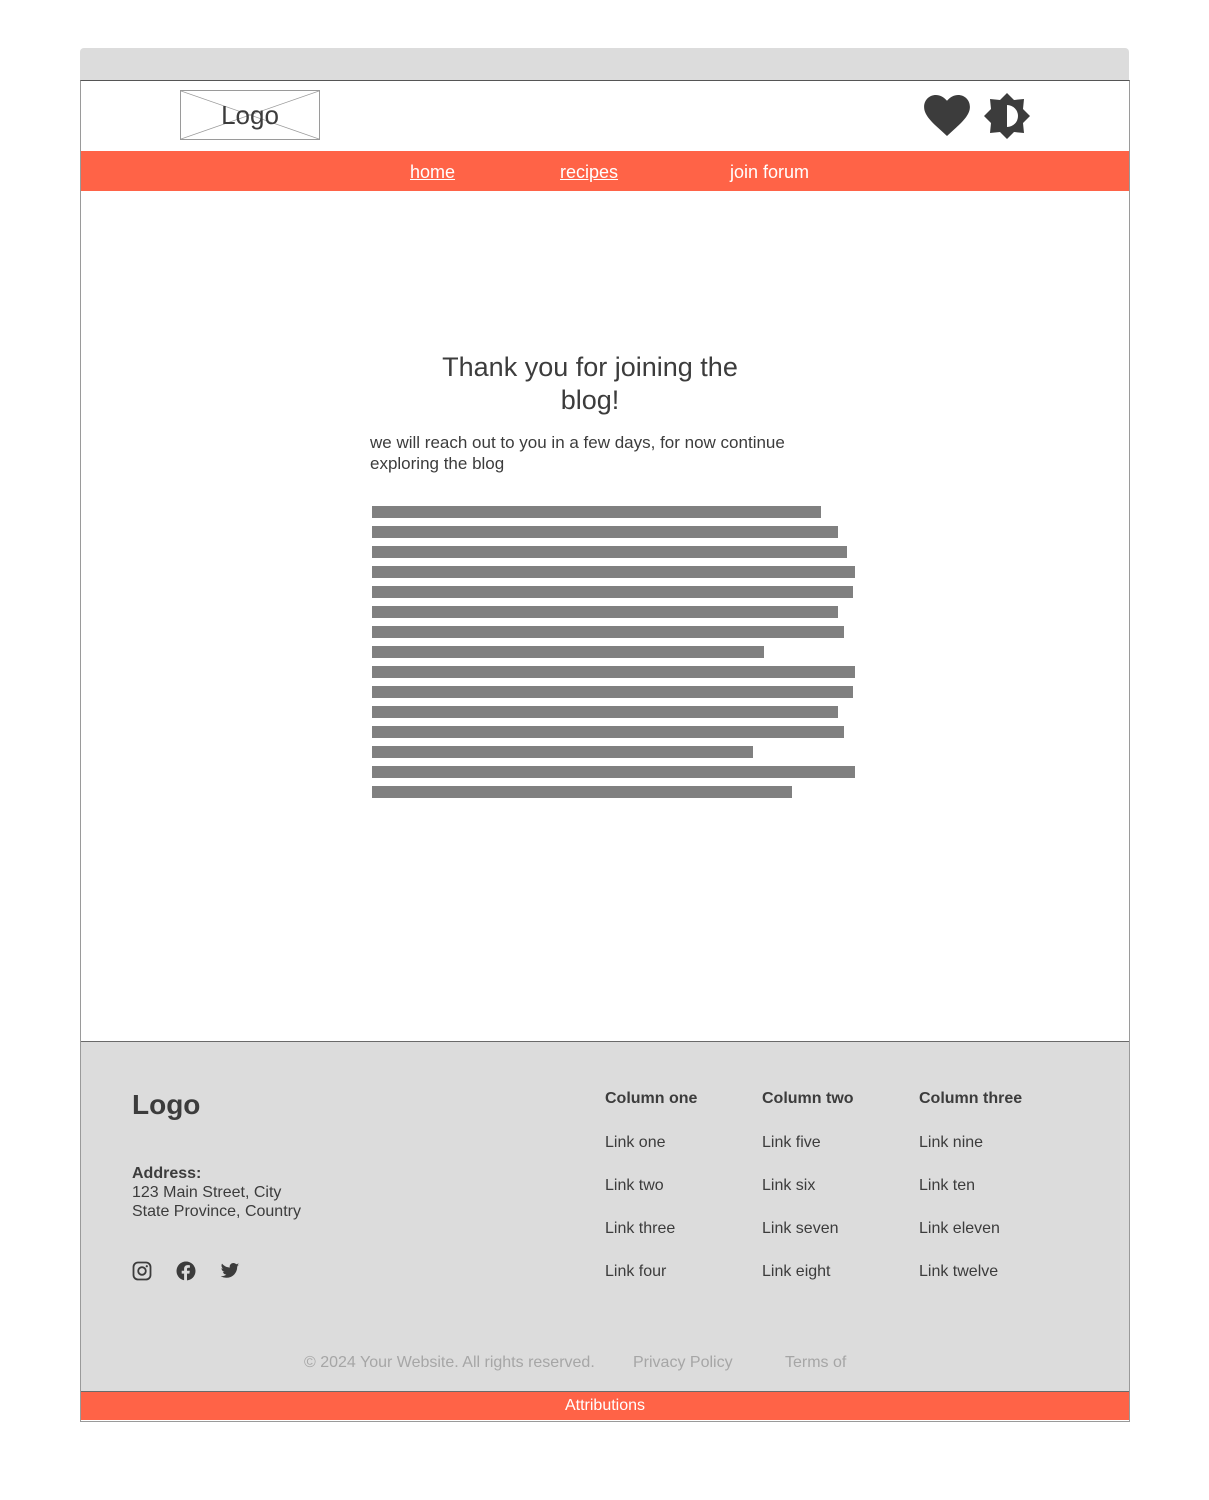  What do you see at coordinates (142, 1271) in the screenshot?
I see `instagram-icon` at bounding box center [142, 1271].